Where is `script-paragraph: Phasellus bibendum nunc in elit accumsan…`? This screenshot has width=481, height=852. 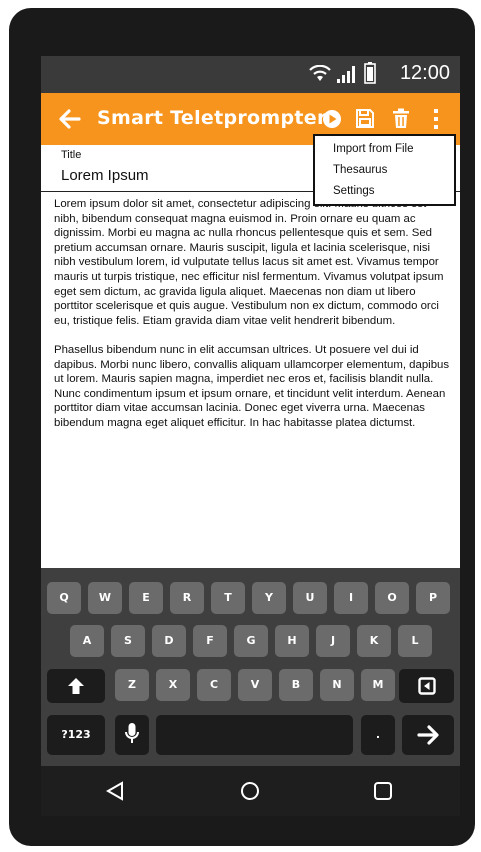 script-paragraph: Phasellus bibendum nunc in elit accumsan… is located at coordinates (252, 386).